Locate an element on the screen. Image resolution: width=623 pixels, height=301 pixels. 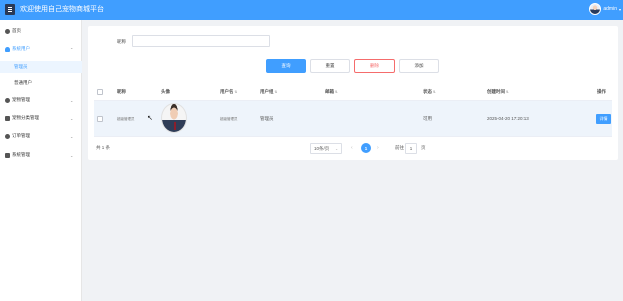
column-header-nickname: 昵称 is located at coordinates (121, 92).